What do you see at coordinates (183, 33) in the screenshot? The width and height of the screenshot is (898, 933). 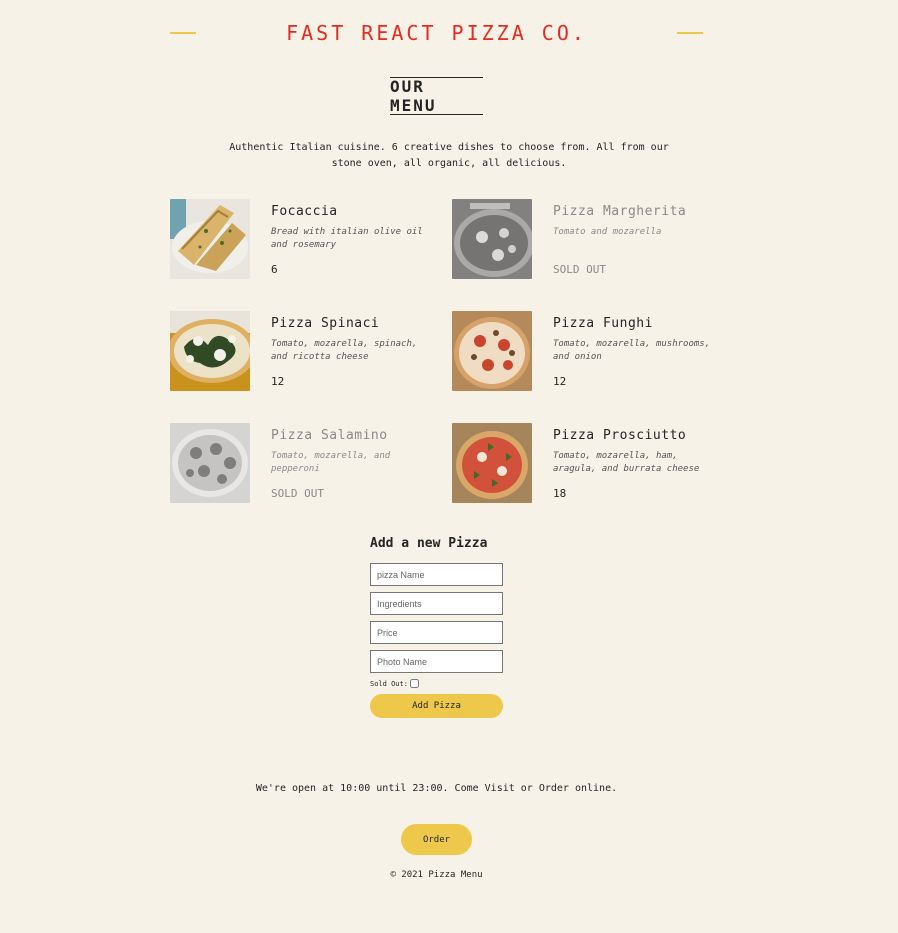 I see `header-rule-left` at bounding box center [183, 33].